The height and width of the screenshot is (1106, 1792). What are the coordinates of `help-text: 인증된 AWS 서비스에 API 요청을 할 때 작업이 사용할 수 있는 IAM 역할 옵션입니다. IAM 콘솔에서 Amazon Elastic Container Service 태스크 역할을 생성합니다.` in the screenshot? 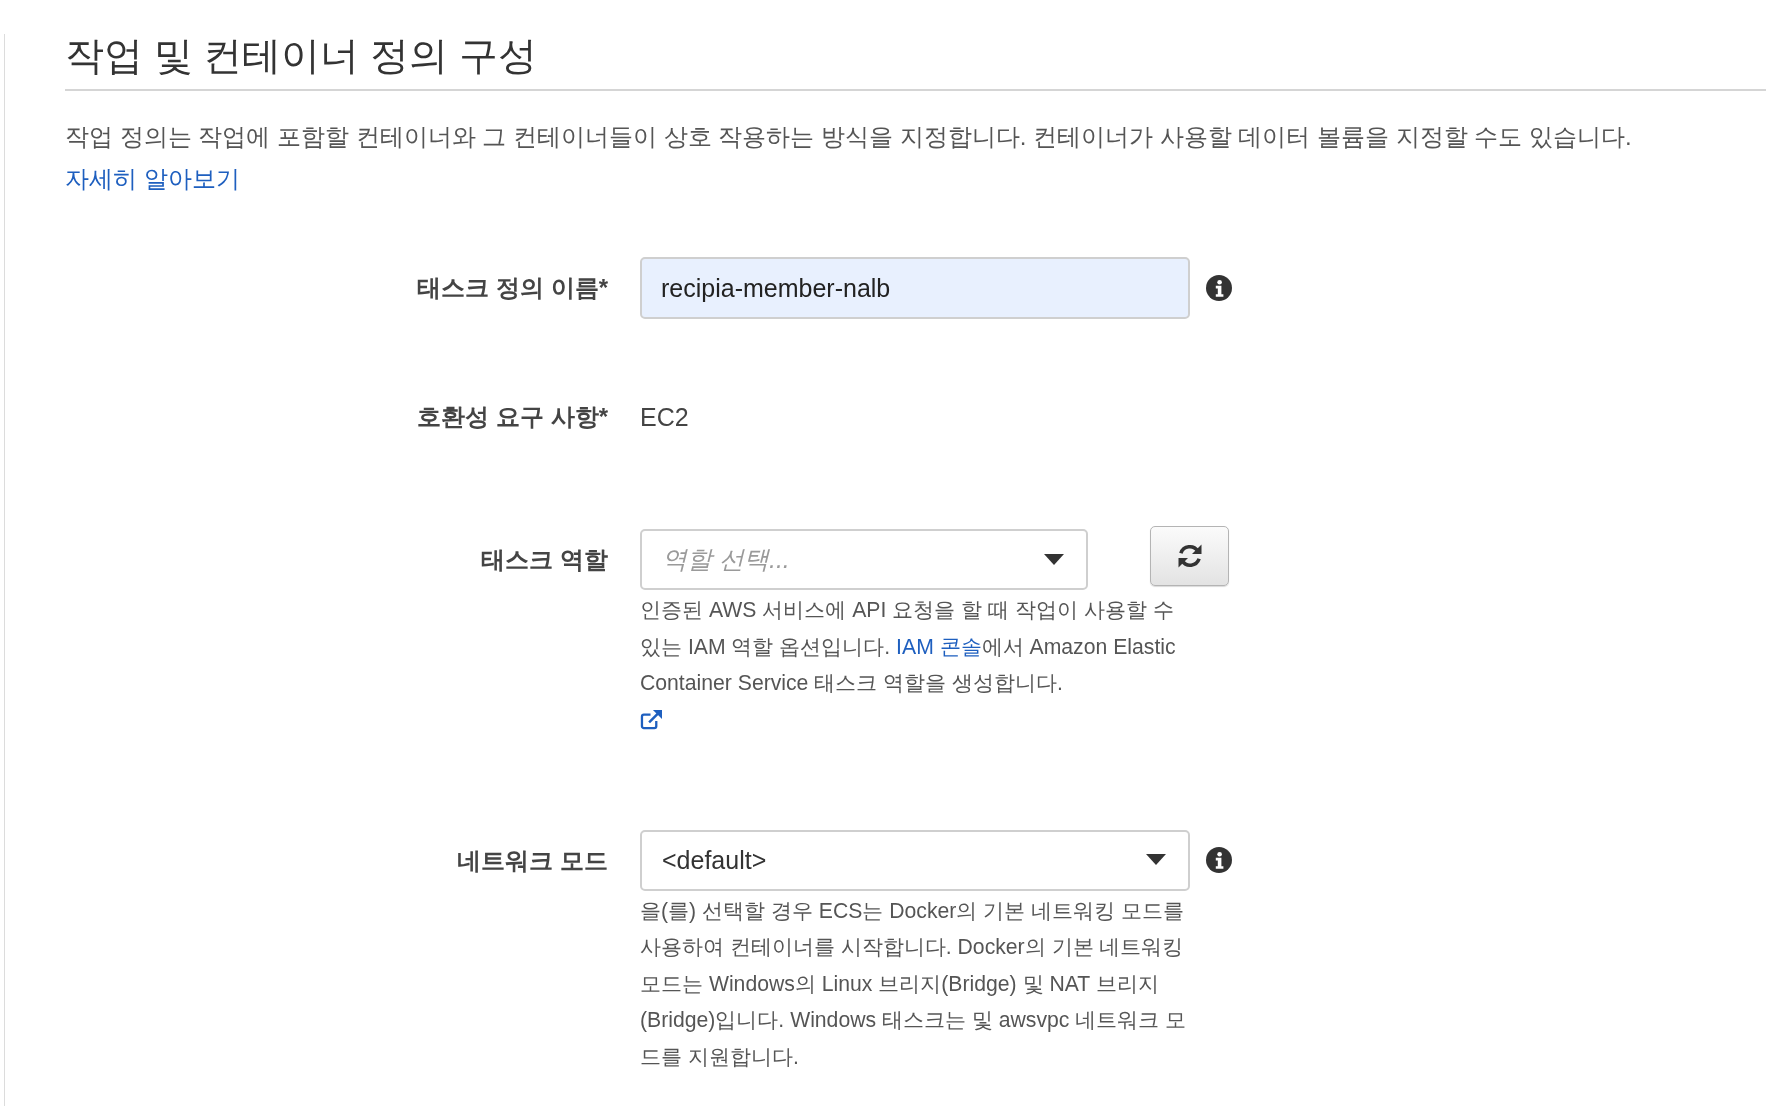 It's located at (908, 646).